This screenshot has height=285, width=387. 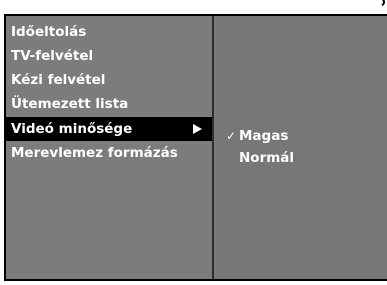 I want to click on menu-item-time-shift: Időeltolás, so click(x=109, y=32).